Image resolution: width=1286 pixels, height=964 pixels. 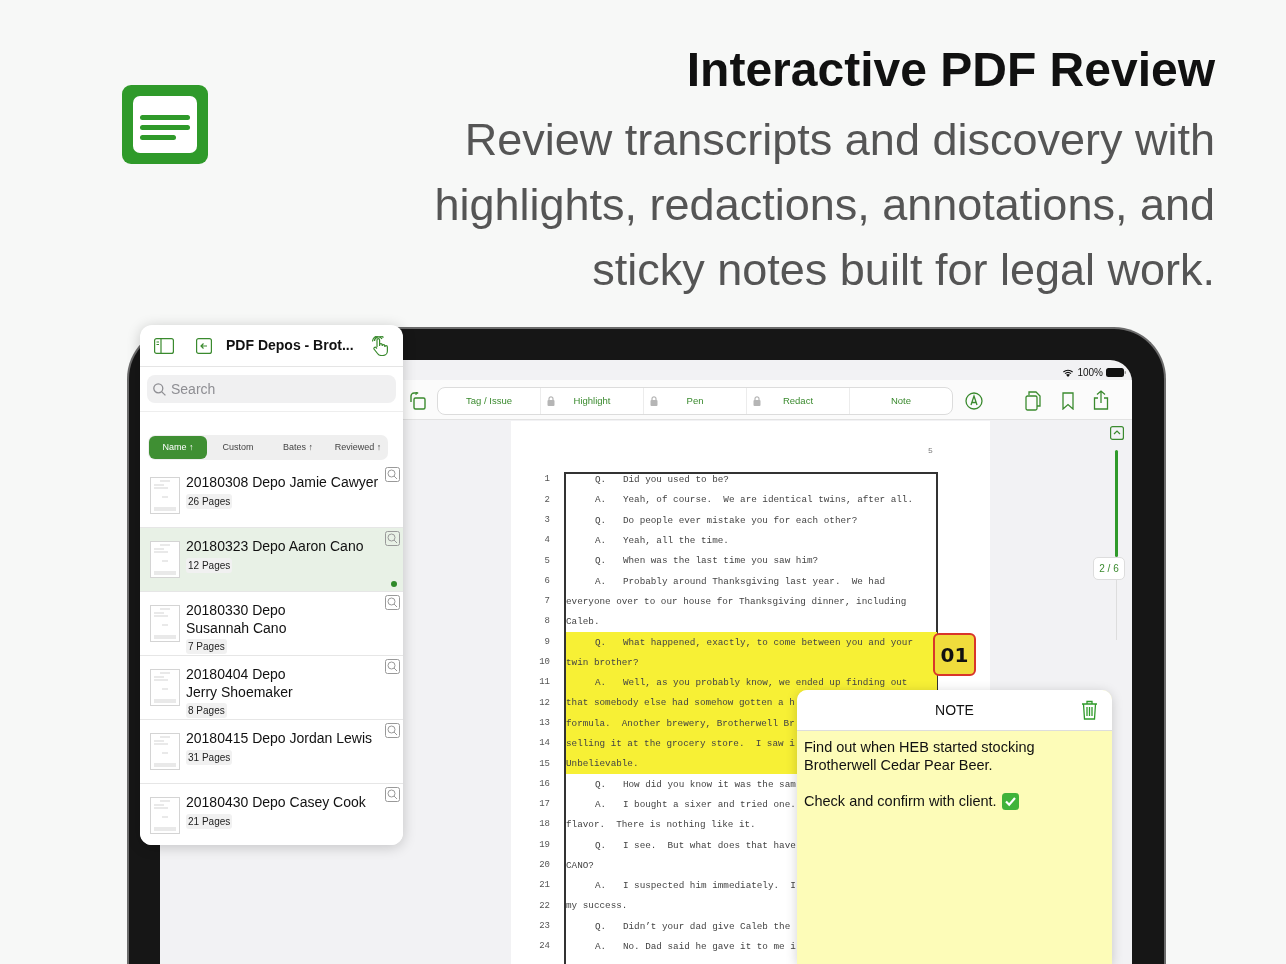 What do you see at coordinates (1068, 372) in the screenshot?
I see `wifi-icon` at bounding box center [1068, 372].